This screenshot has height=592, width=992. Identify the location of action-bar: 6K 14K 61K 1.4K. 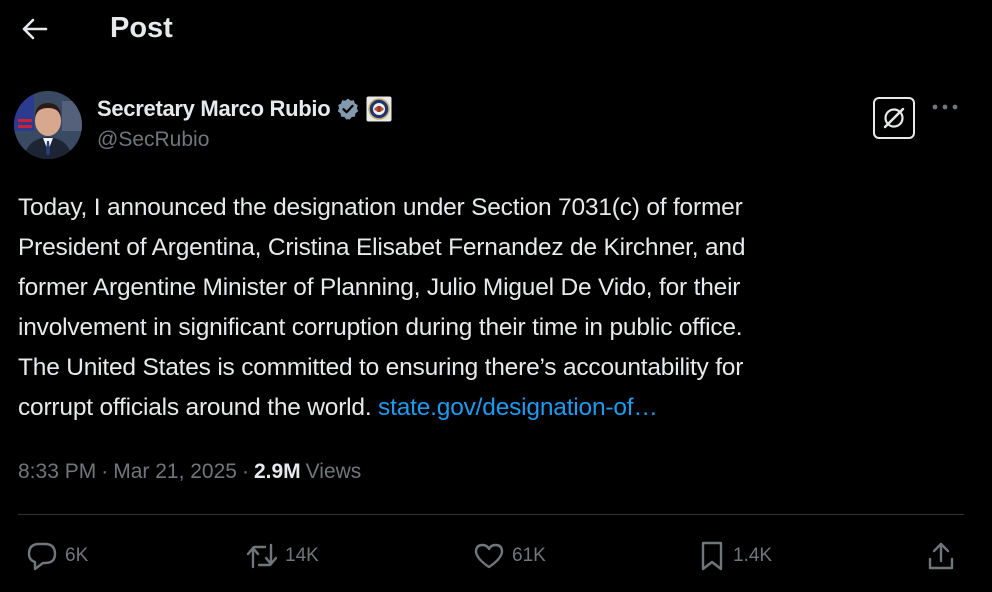
(496, 556).